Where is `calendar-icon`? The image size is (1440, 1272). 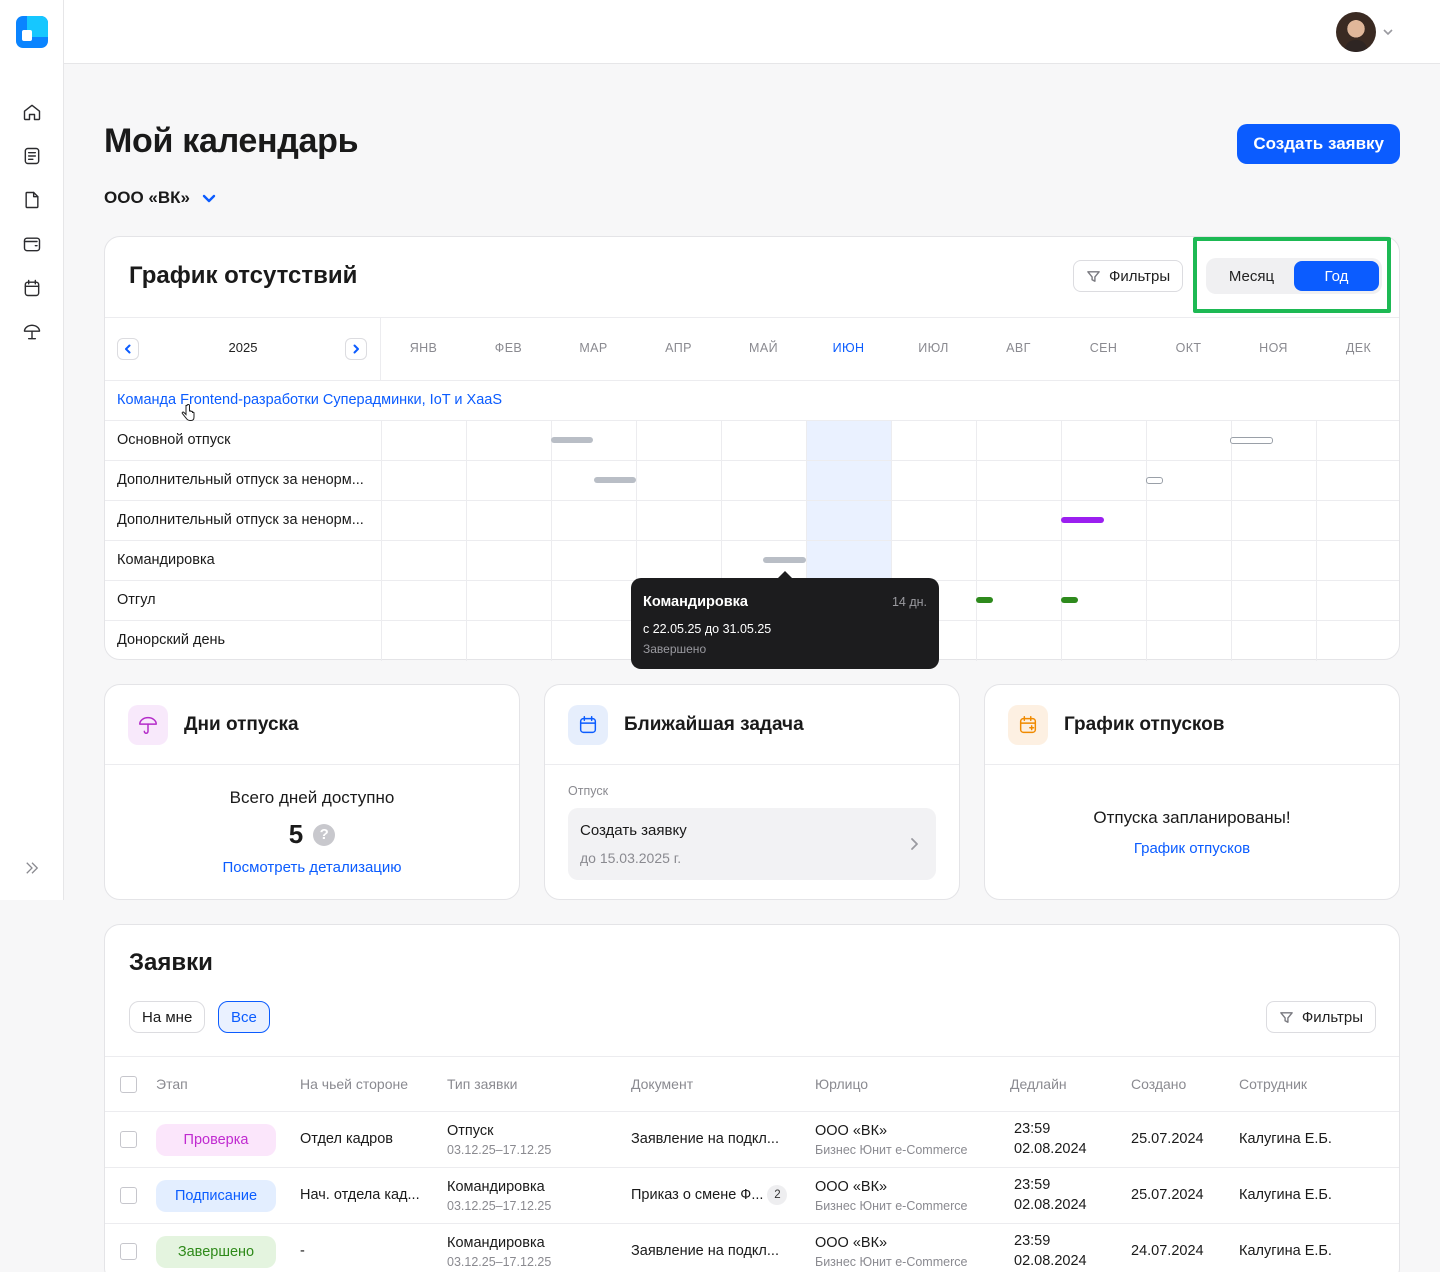
calendar-icon is located at coordinates (32, 288).